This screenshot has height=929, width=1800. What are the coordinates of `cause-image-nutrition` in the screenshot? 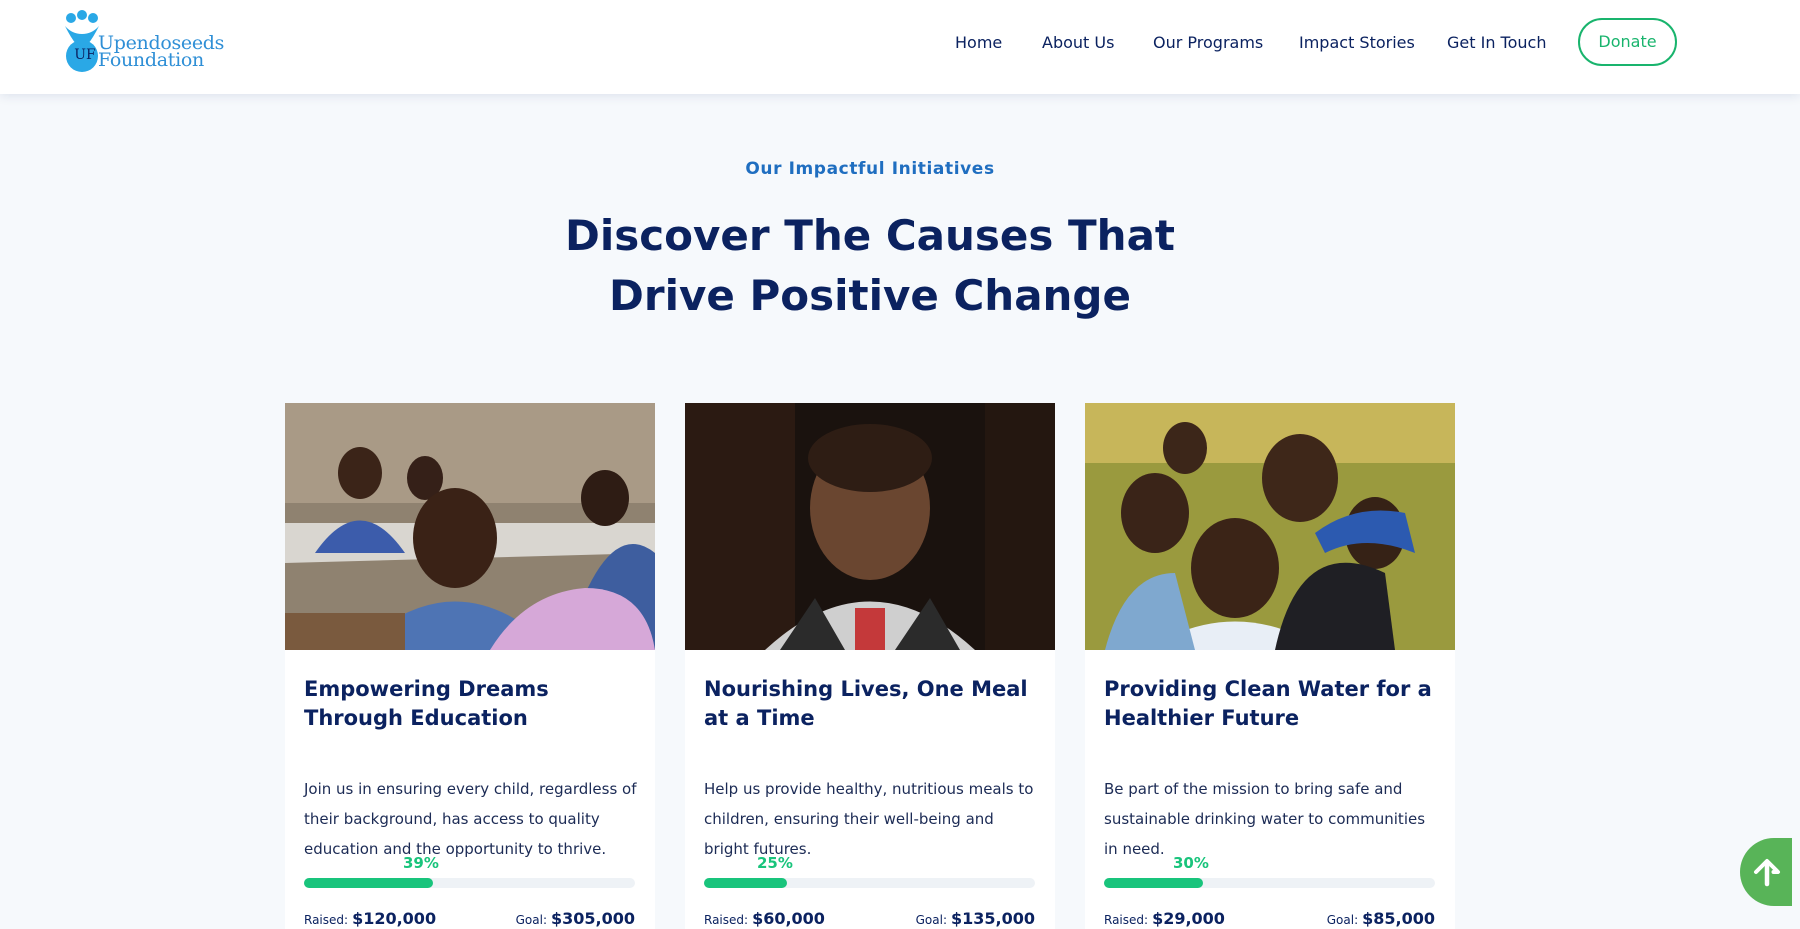 It's located at (870, 526).